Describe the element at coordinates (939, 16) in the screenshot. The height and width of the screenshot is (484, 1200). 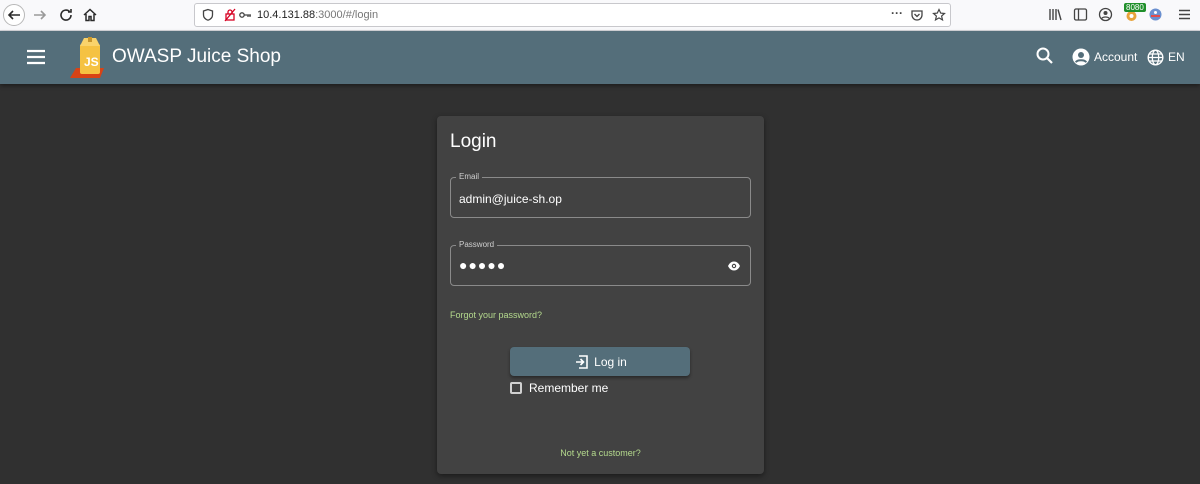
I see `bookmark-star-icon` at that location.